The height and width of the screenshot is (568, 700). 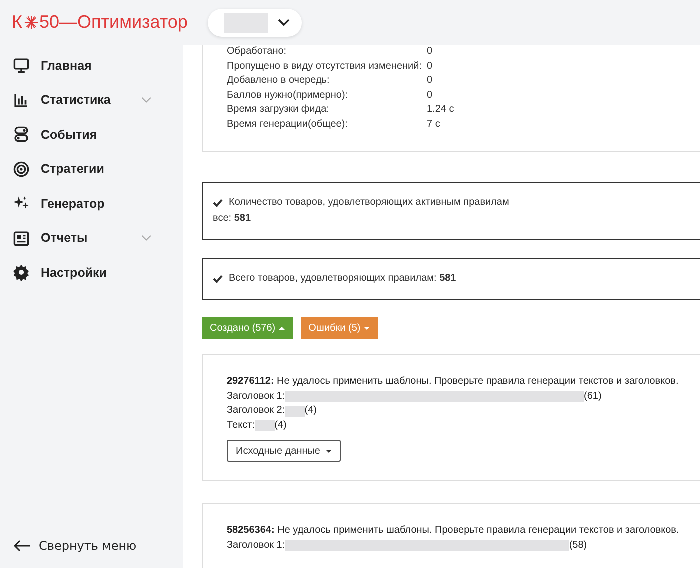 I want to click on bar-chart-icon, so click(x=21, y=100).